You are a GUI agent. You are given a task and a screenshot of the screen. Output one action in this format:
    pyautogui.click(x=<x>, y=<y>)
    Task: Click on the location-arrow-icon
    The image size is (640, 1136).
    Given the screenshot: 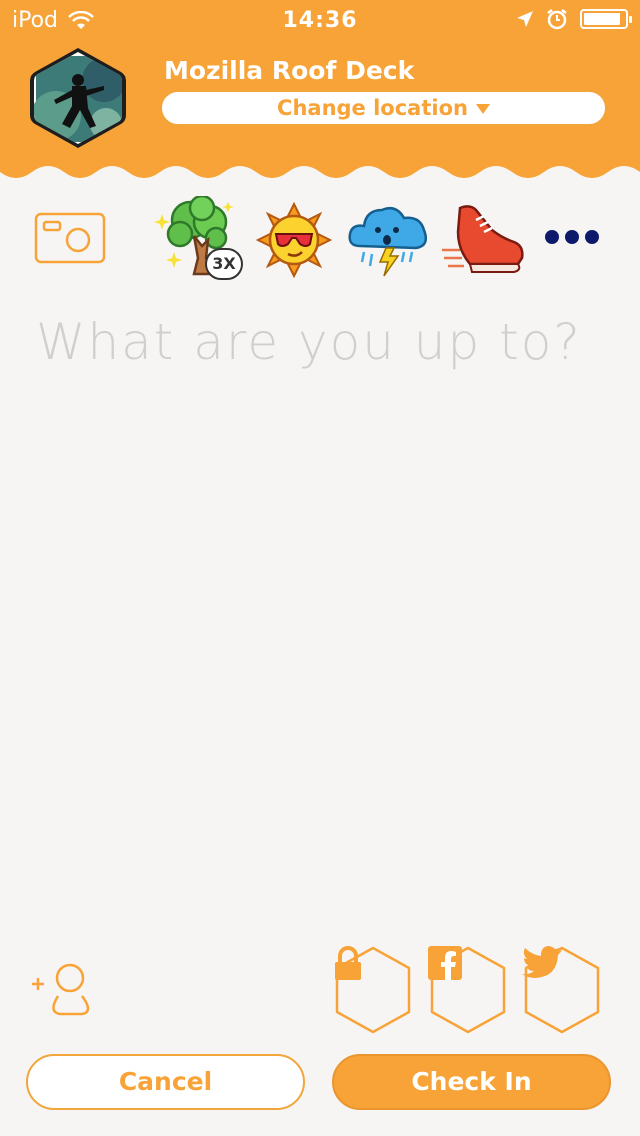 What is the action you would take?
    pyautogui.click(x=525, y=19)
    